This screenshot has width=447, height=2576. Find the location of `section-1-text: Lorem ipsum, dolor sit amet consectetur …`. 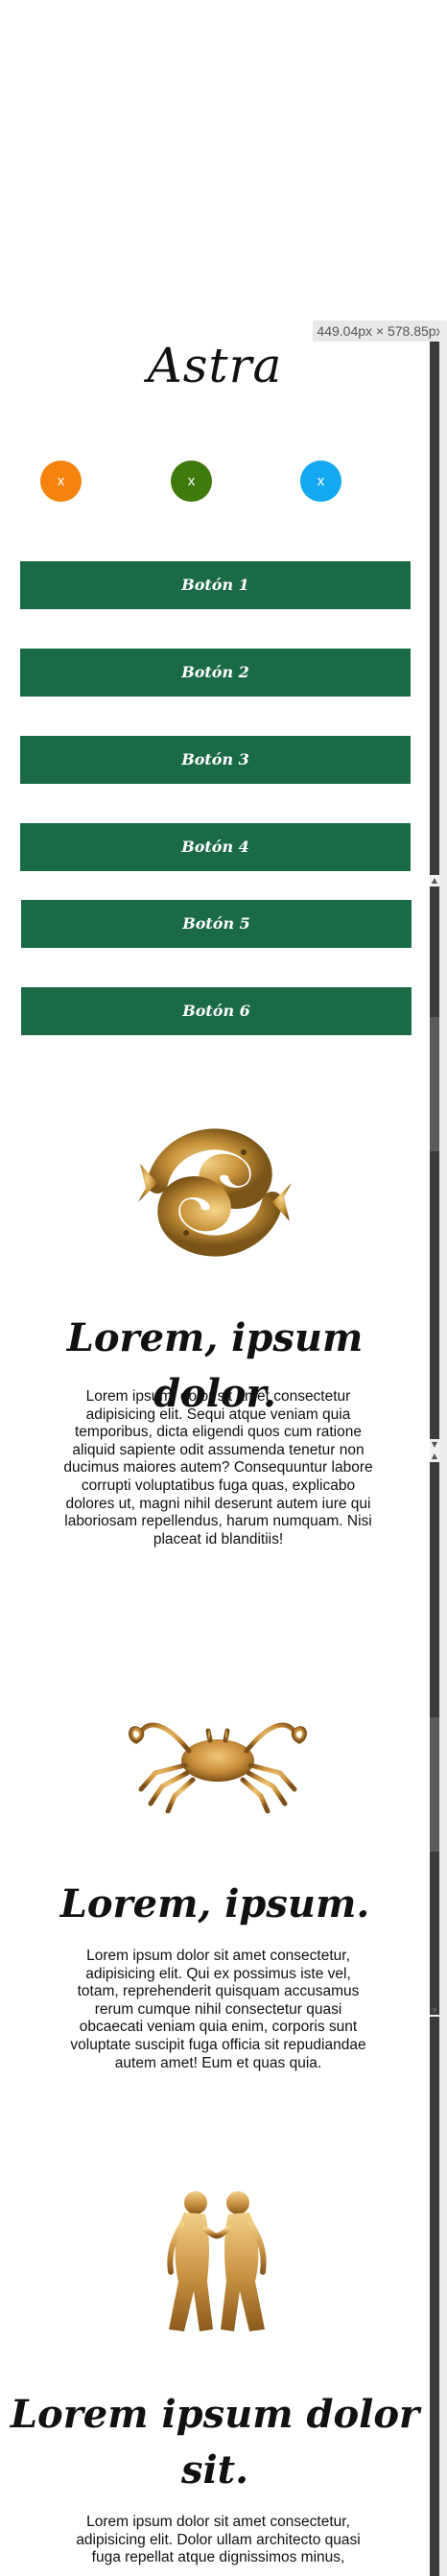

section-1-text: Lorem ipsum, dolor sit amet consectetur … is located at coordinates (218, 1468).